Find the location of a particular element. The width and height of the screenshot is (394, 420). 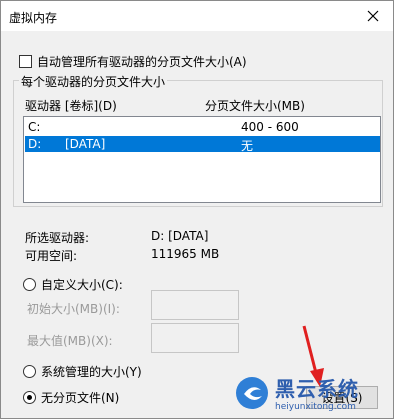

watermark-site: heiyunxitong.com is located at coordinates (315, 407).